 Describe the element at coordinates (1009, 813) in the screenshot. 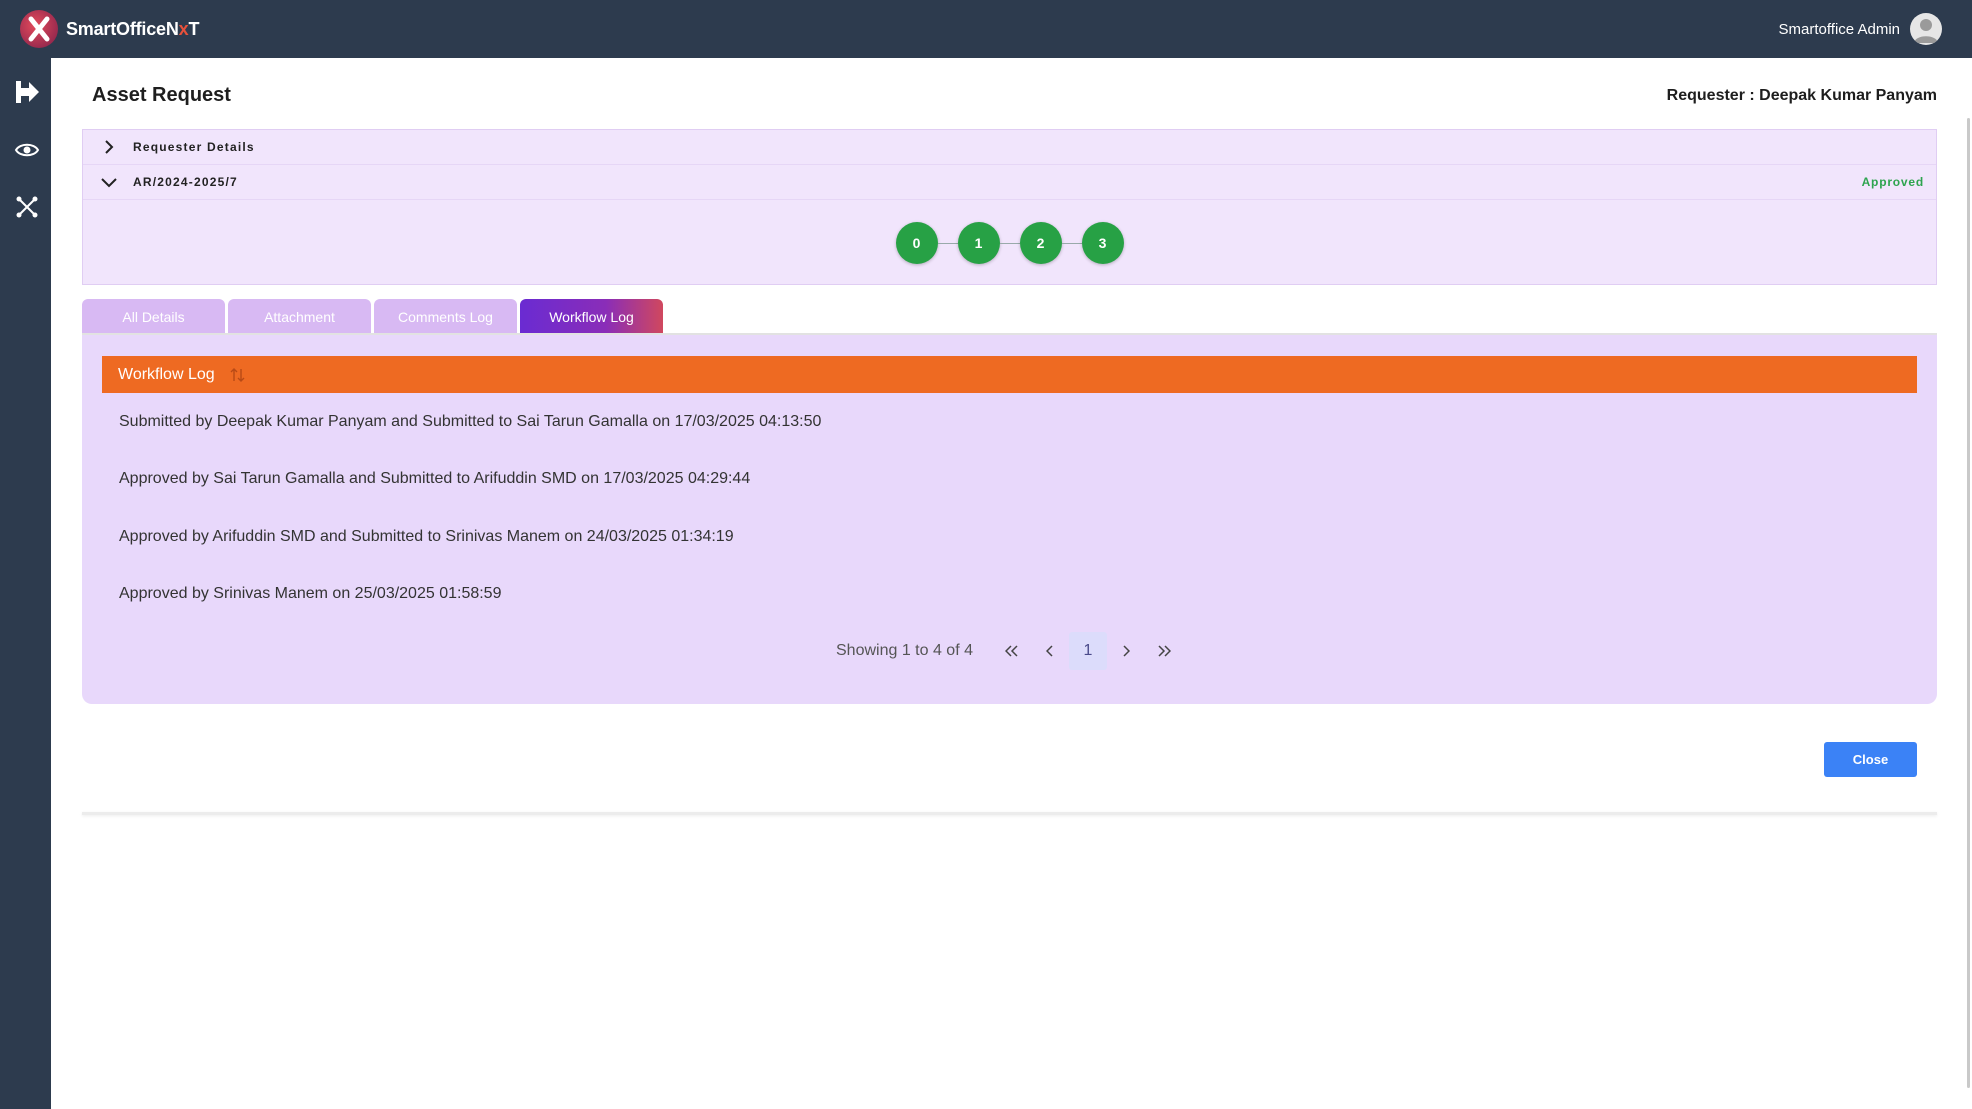

I see `footer-divider` at that location.